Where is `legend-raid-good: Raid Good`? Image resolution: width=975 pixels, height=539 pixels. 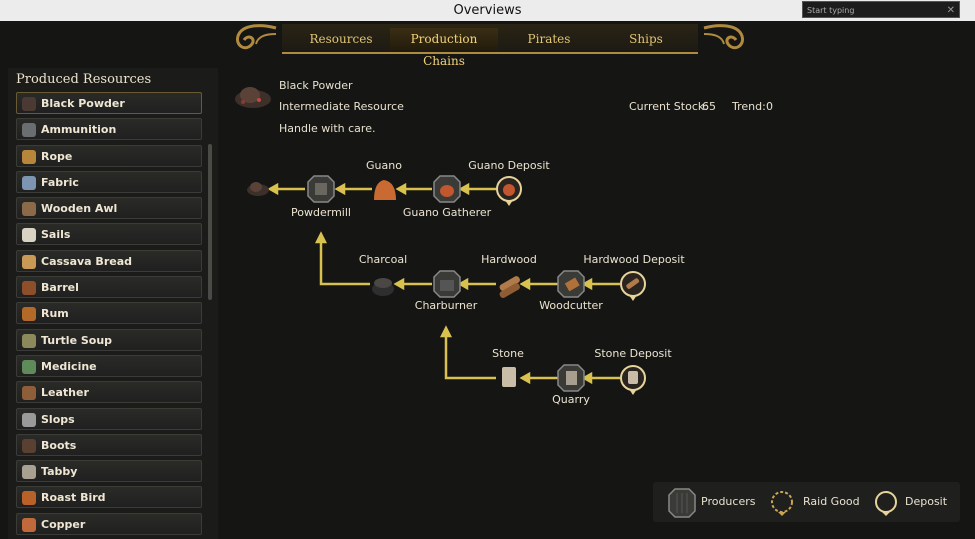
legend-raid-good: Raid Good is located at coordinates (831, 501).